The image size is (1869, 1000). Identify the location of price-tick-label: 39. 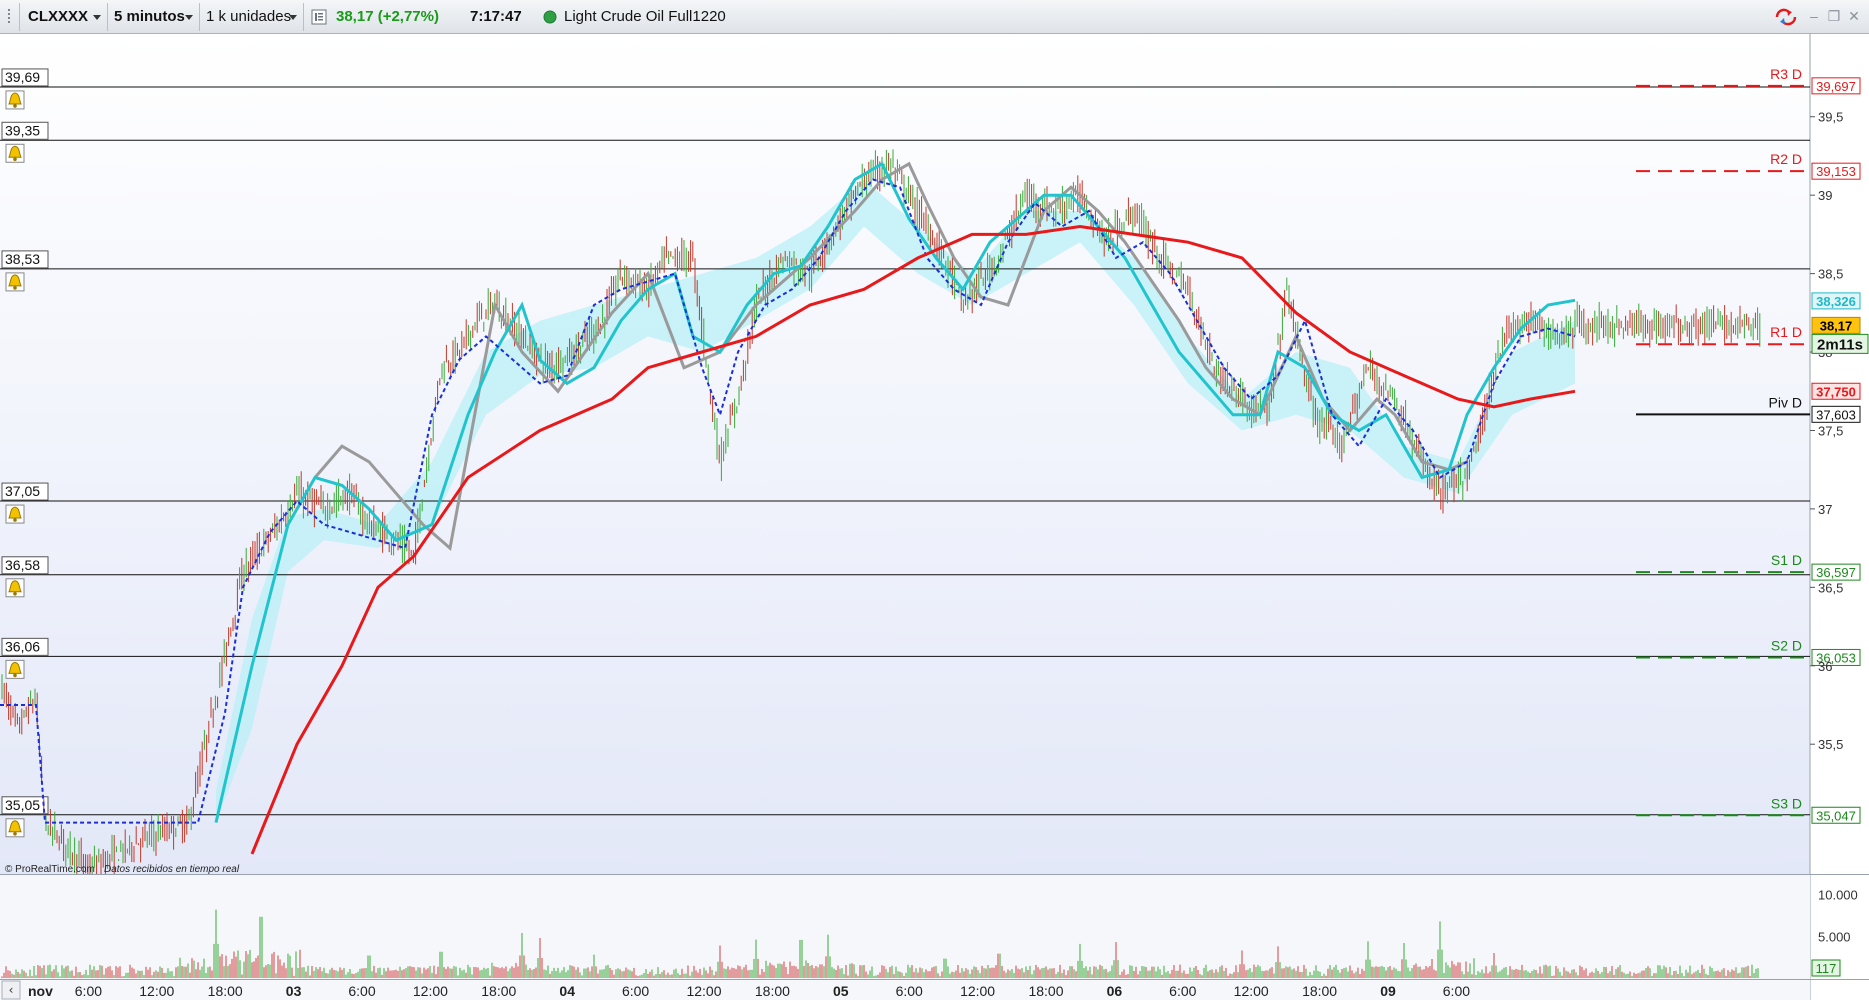
(1825, 195).